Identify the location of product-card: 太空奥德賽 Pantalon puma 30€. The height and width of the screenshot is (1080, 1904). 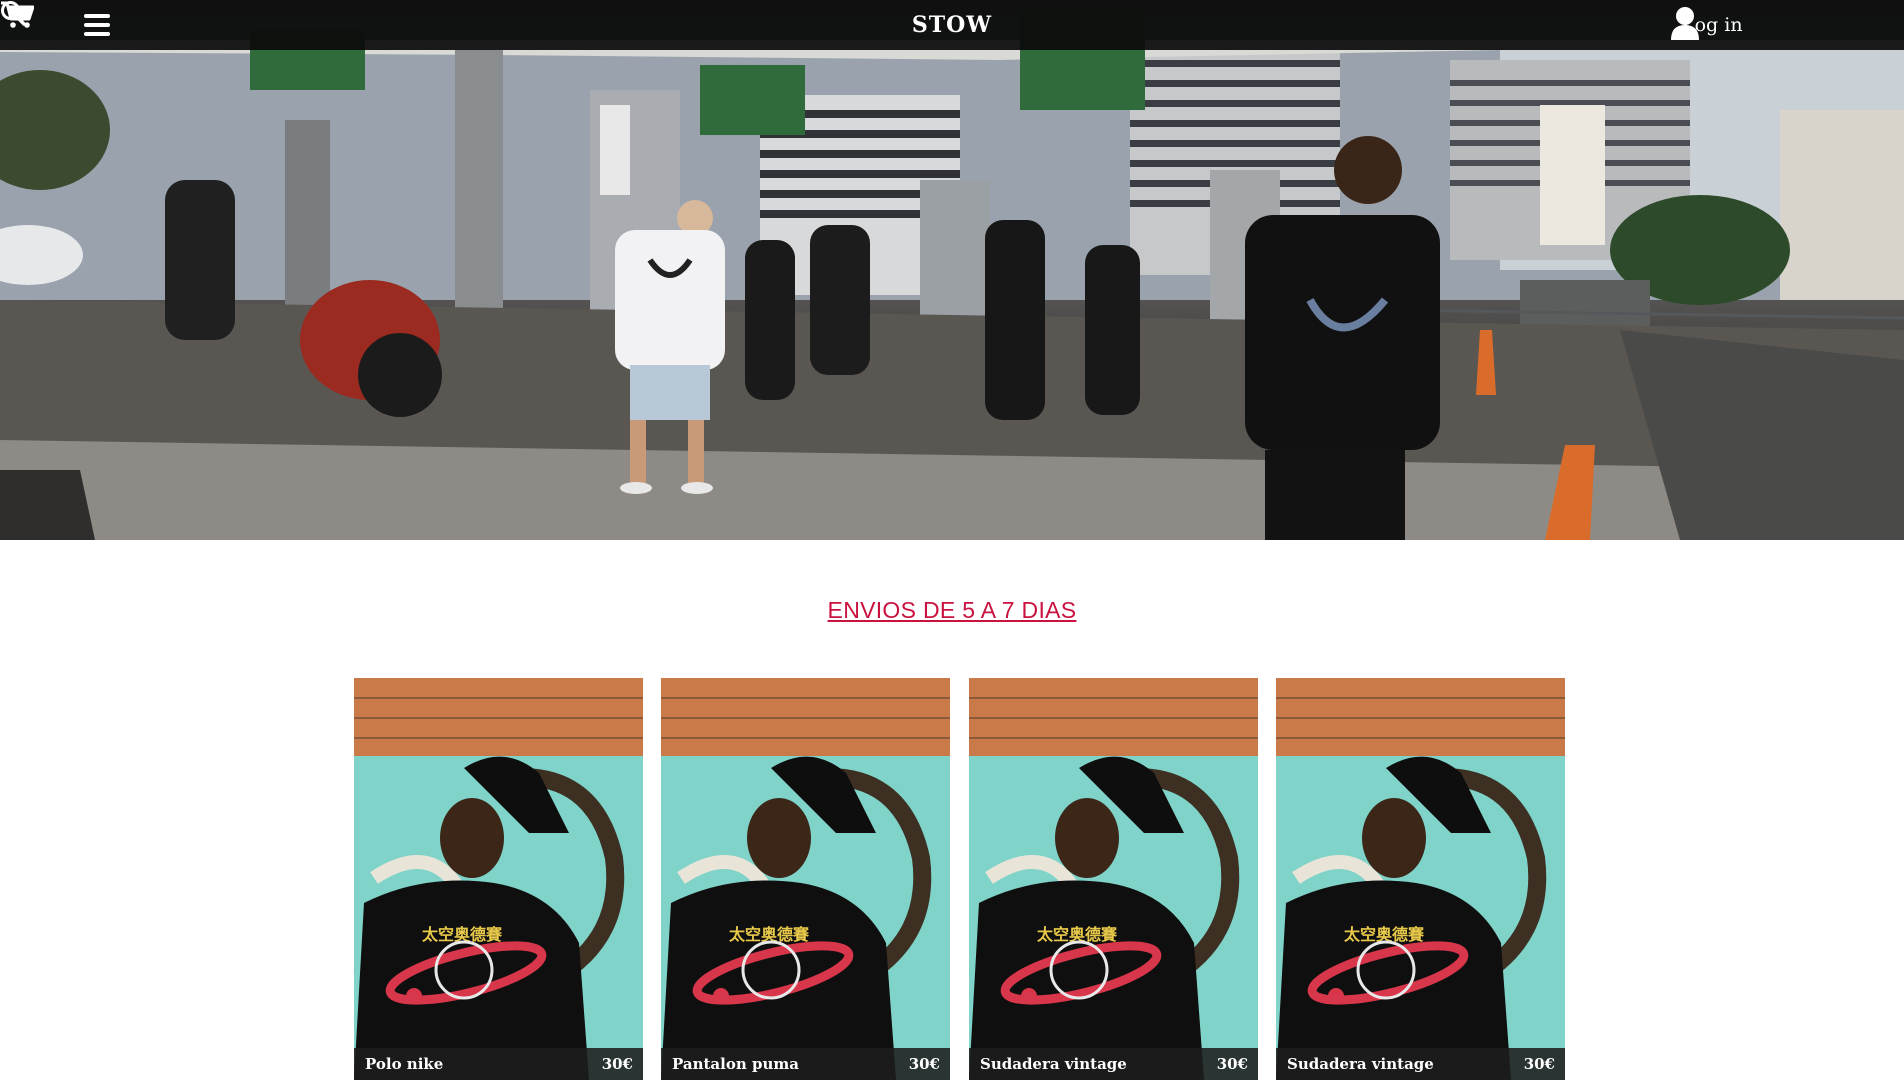
(805, 879).